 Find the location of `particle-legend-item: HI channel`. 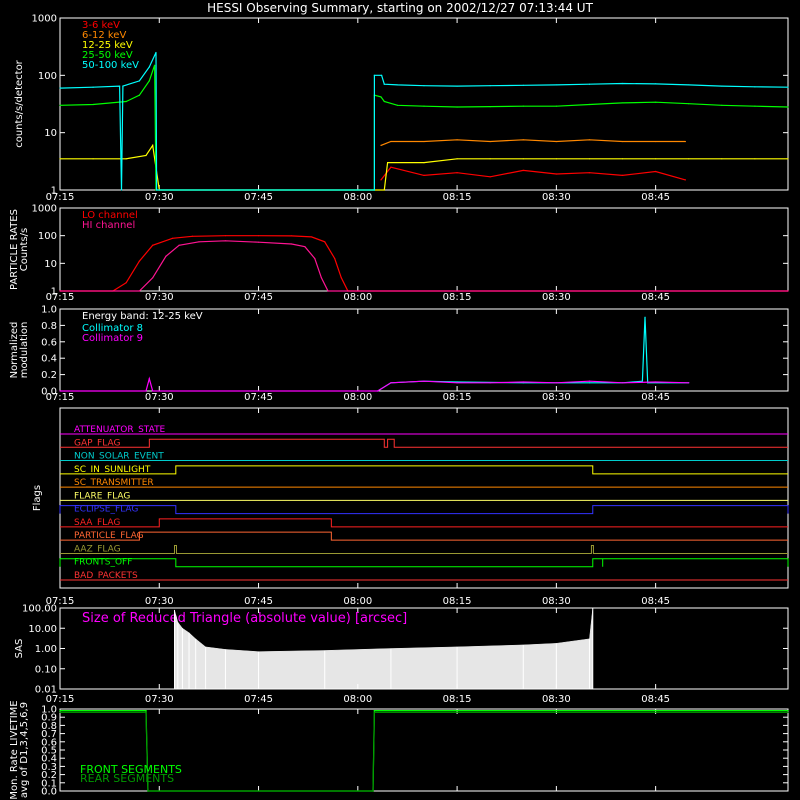

particle-legend-item: HI channel is located at coordinates (108, 225).